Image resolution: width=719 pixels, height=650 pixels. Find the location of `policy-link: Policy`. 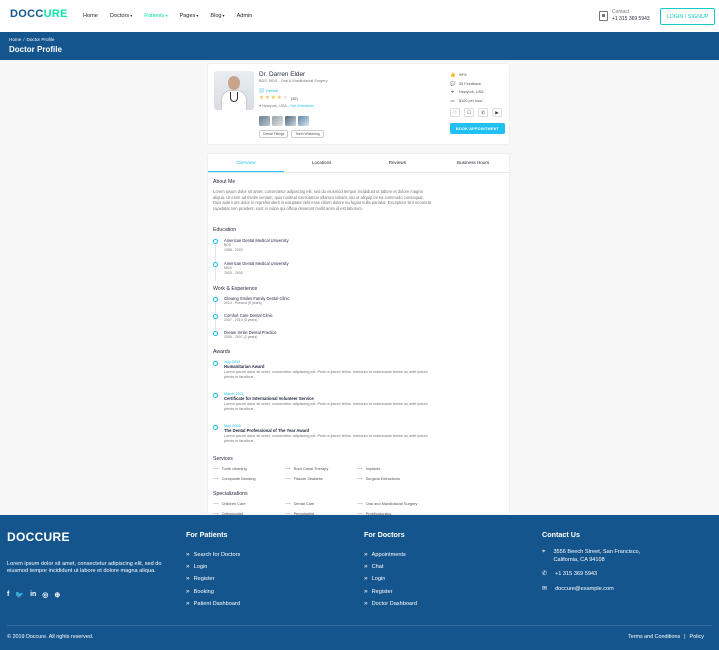

policy-link: Policy is located at coordinates (697, 637).